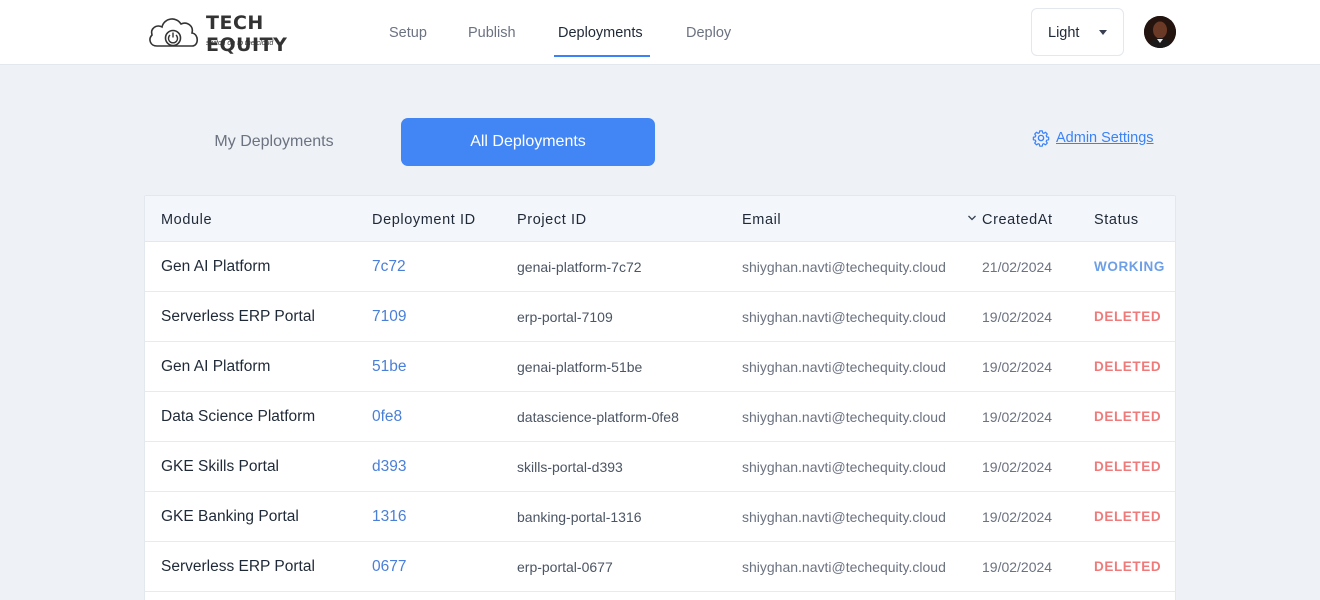 This screenshot has height=600, width=1320. I want to click on gear-icon, so click(1041, 138).